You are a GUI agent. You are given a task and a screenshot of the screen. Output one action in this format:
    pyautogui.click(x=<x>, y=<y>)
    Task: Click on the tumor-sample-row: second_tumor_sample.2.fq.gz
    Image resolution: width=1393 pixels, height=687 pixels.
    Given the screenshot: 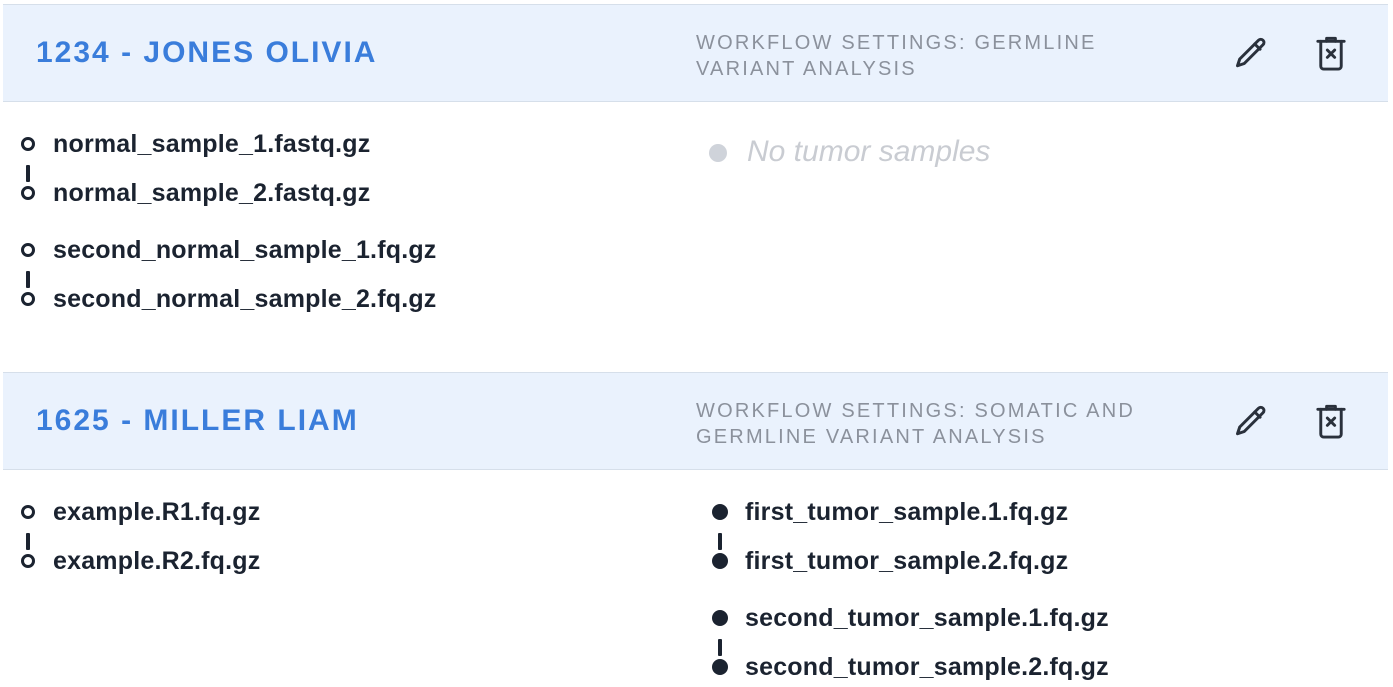 What is the action you would take?
    pyautogui.click(x=1032, y=666)
    